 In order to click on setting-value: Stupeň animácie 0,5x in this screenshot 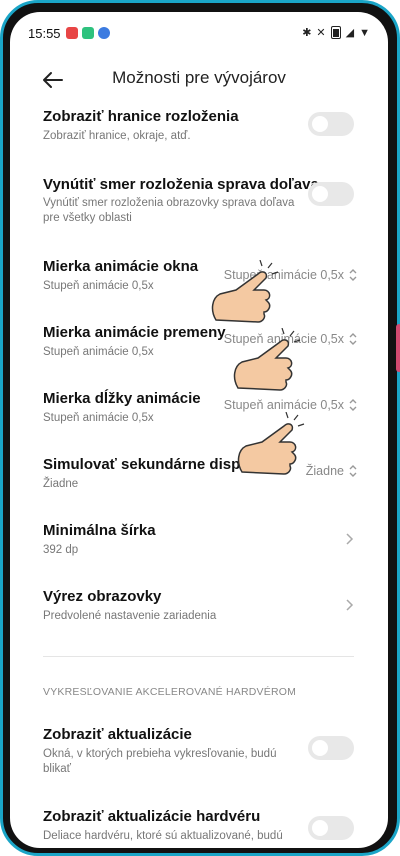, I will do `click(283, 405)`.